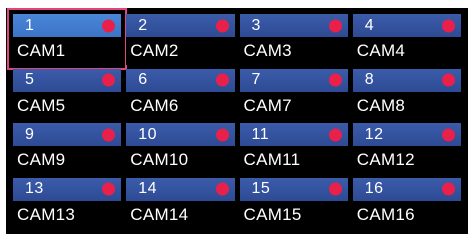  Describe the element at coordinates (374, 188) in the screenshot. I see `camera-number: 16` at that location.